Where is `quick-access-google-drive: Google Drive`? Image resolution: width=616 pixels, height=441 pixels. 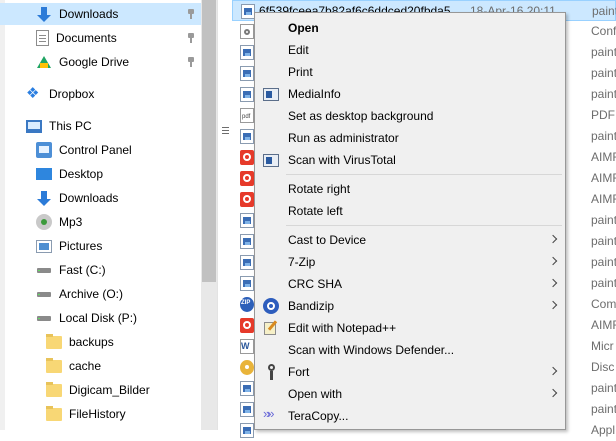 quick-access-google-drive: Google Drive is located at coordinates (100, 62).